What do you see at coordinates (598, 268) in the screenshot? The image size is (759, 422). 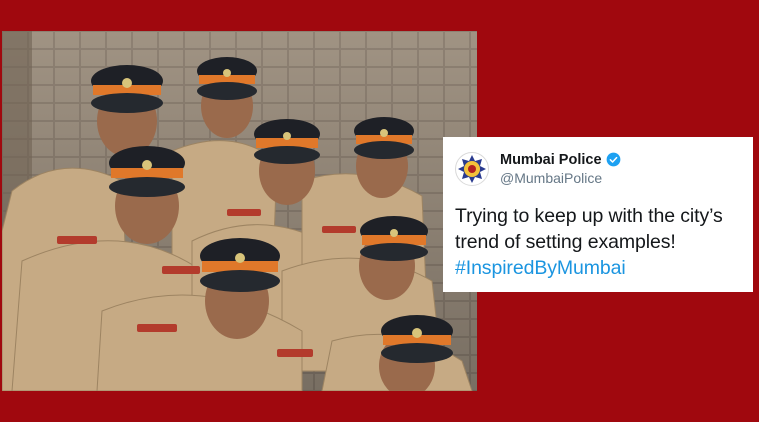 I see `hashtag-link: #InspiredByMumbai` at bounding box center [598, 268].